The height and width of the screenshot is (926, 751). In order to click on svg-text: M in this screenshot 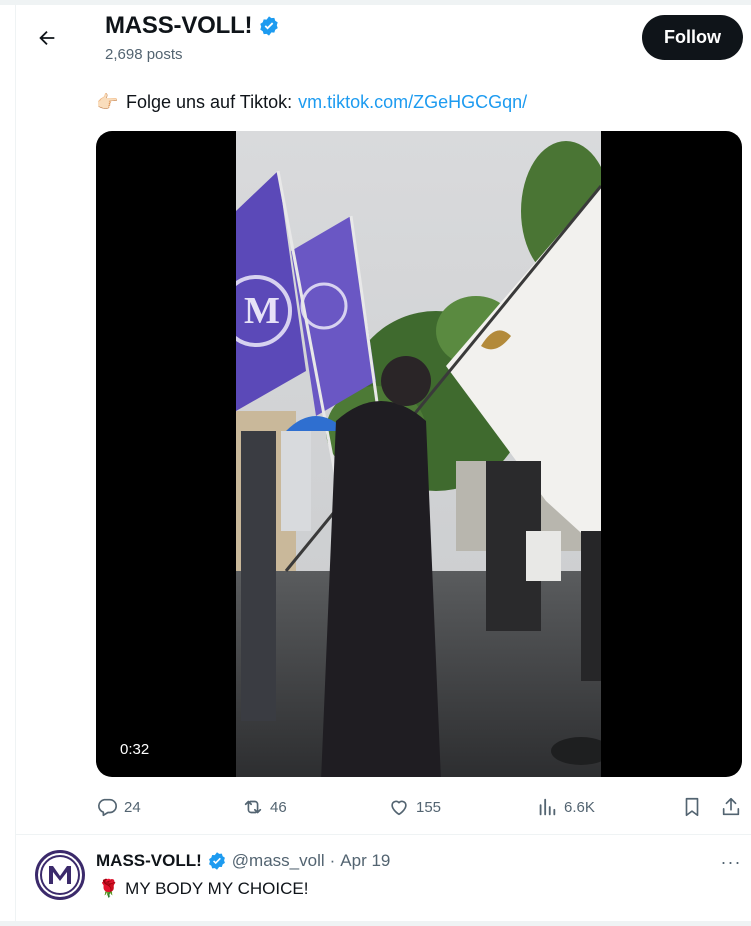, I will do `click(262, 311)`.